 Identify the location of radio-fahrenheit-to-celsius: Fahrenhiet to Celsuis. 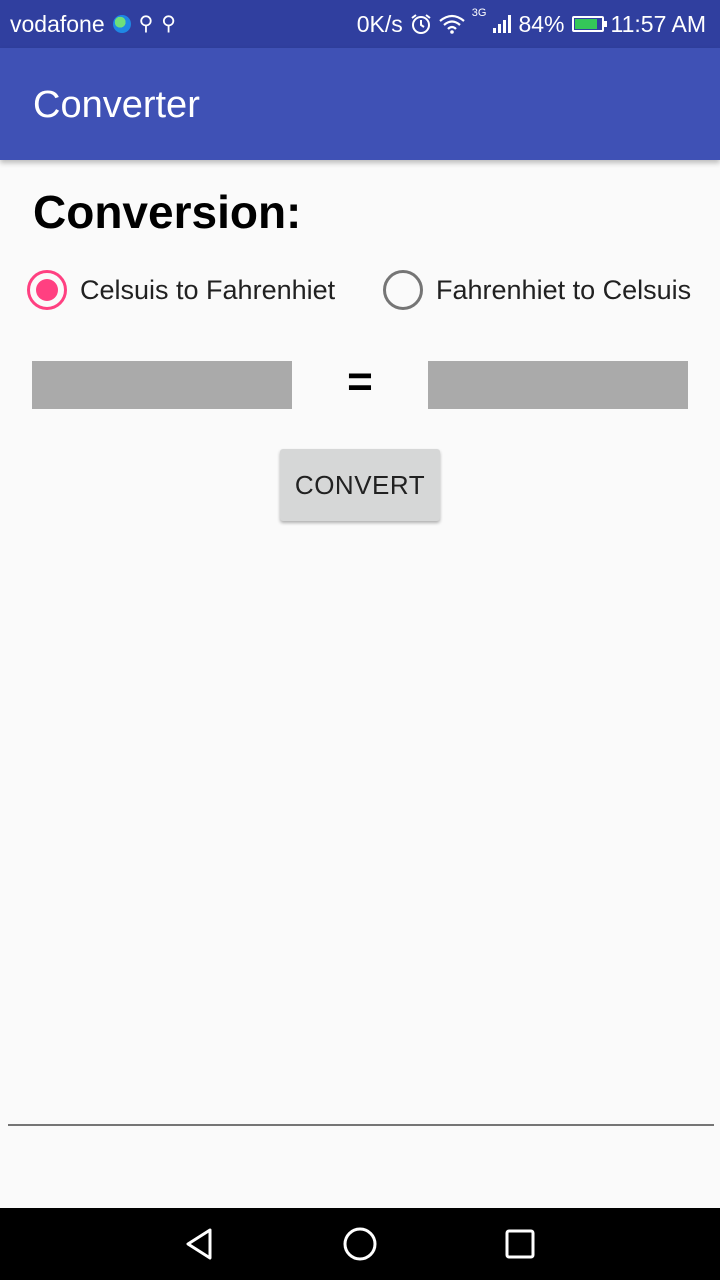
(537, 290).